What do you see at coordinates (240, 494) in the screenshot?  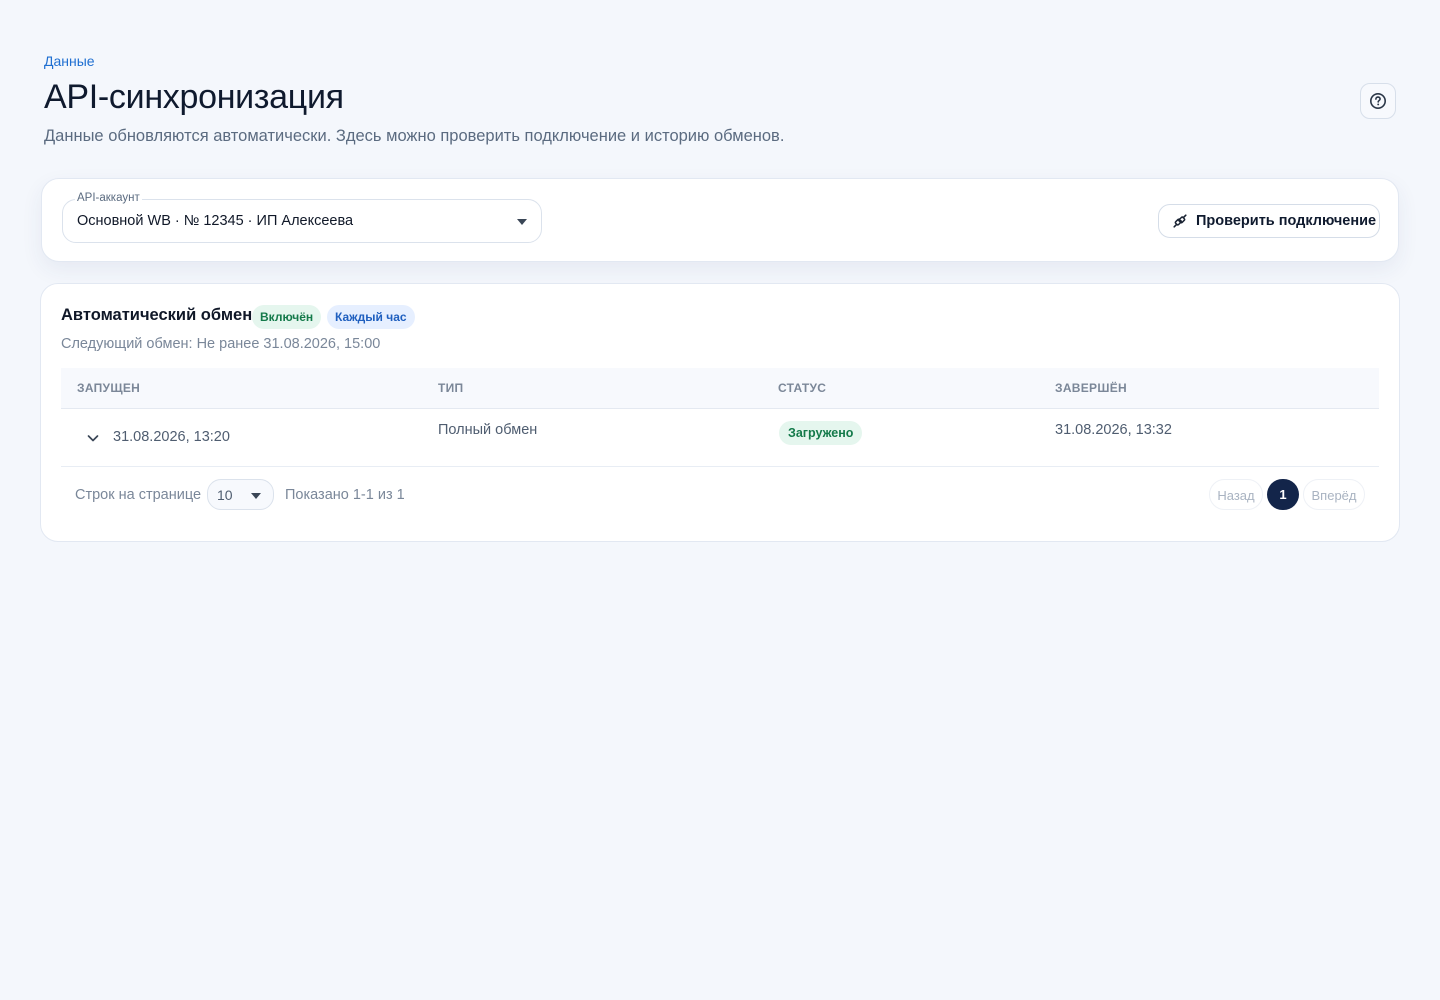 I see `rows-per-page-select: 10` at bounding box center [240, 494].